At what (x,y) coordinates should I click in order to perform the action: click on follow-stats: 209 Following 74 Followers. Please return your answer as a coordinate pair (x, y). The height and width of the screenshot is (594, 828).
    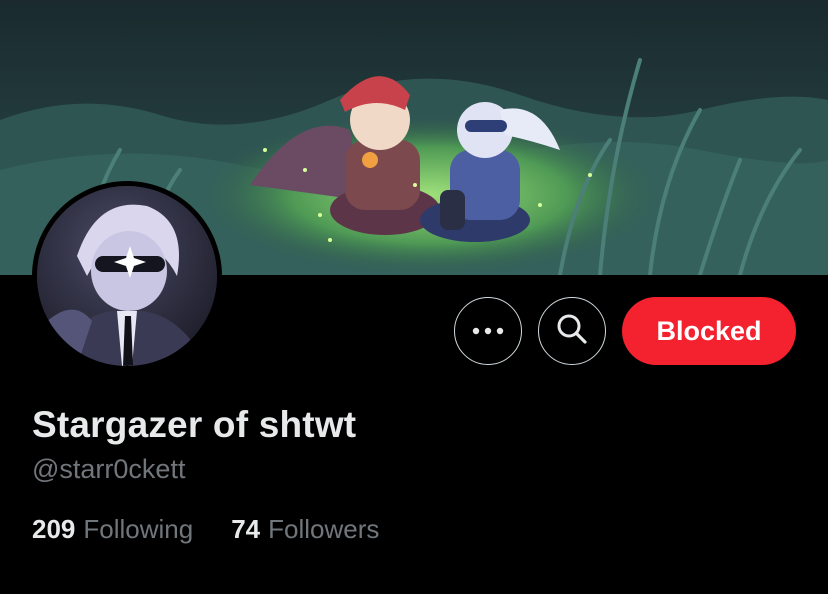
    Looking at the image, I should click on (205, 529).